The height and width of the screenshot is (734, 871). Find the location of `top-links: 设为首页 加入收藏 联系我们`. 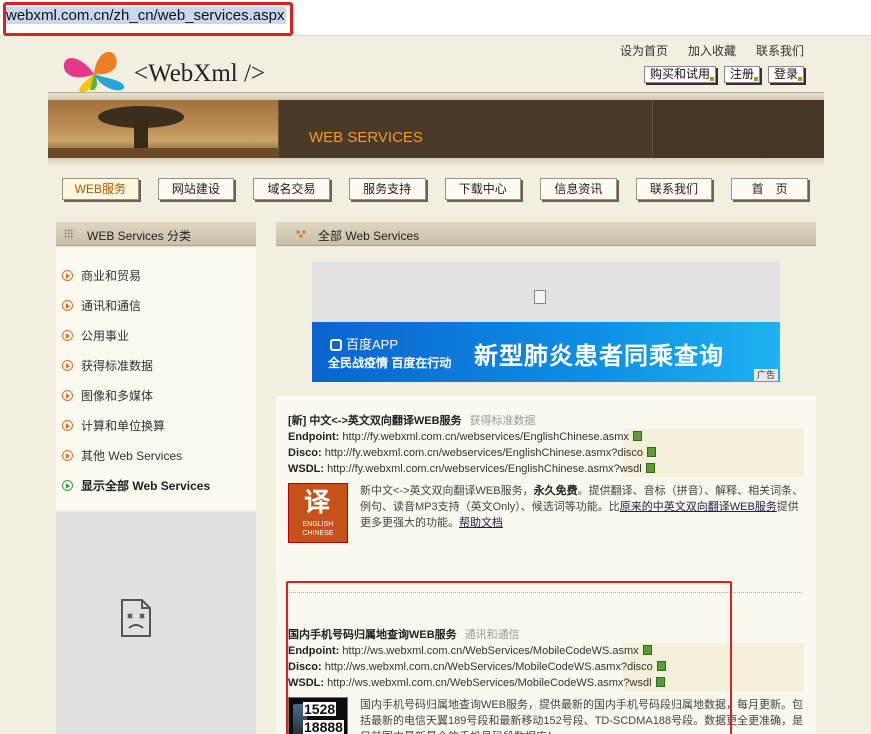

top-links: 设为首页 加入收藏 联系我们 is located at coordinates (712, 50).